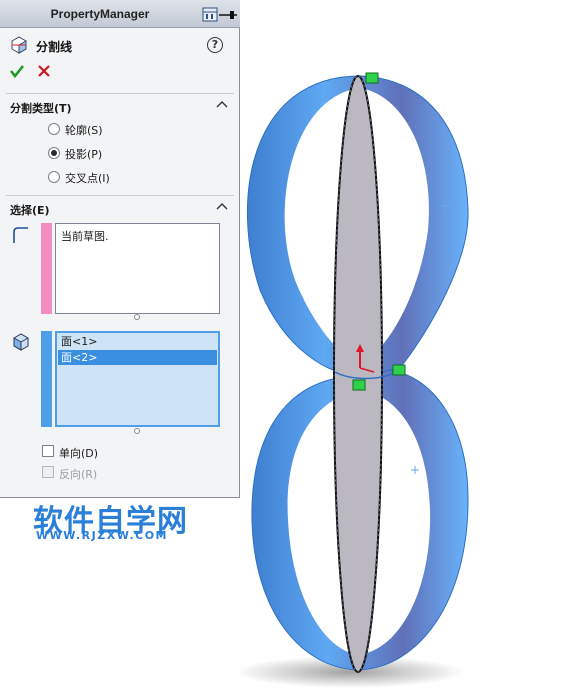 This screenshot has width=565, height=697. I want to click on cancel-x-icon, so click(44, 71).